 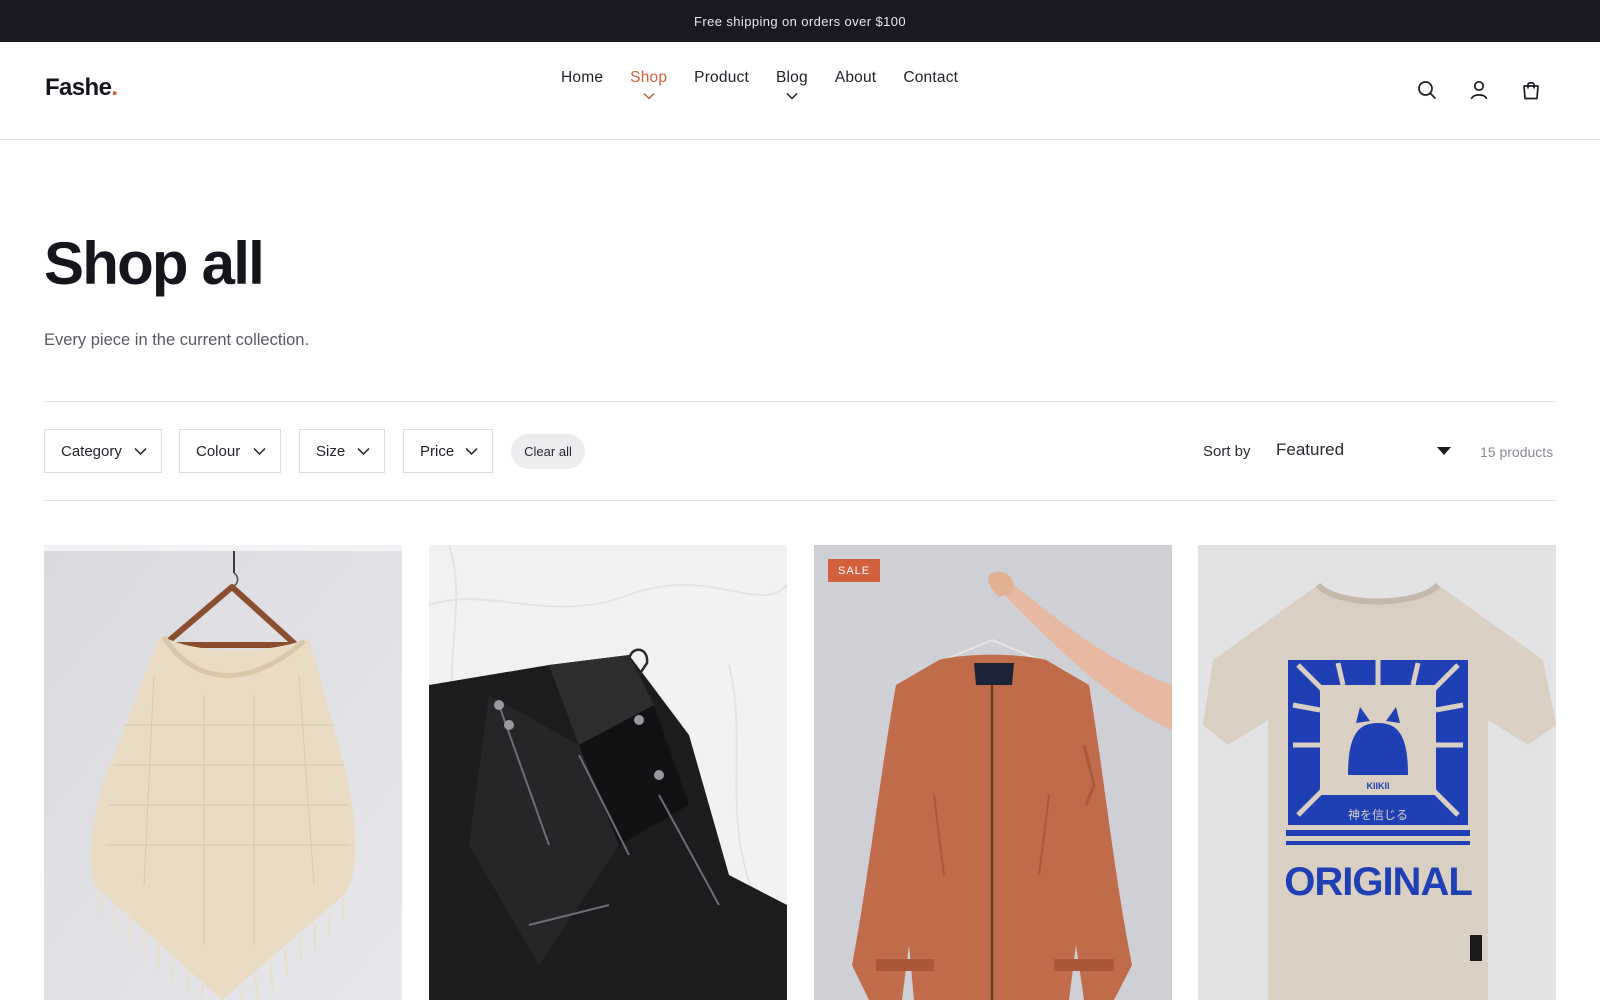 I want to click on brand-logo: Fashe., so click(x=81, y=88).